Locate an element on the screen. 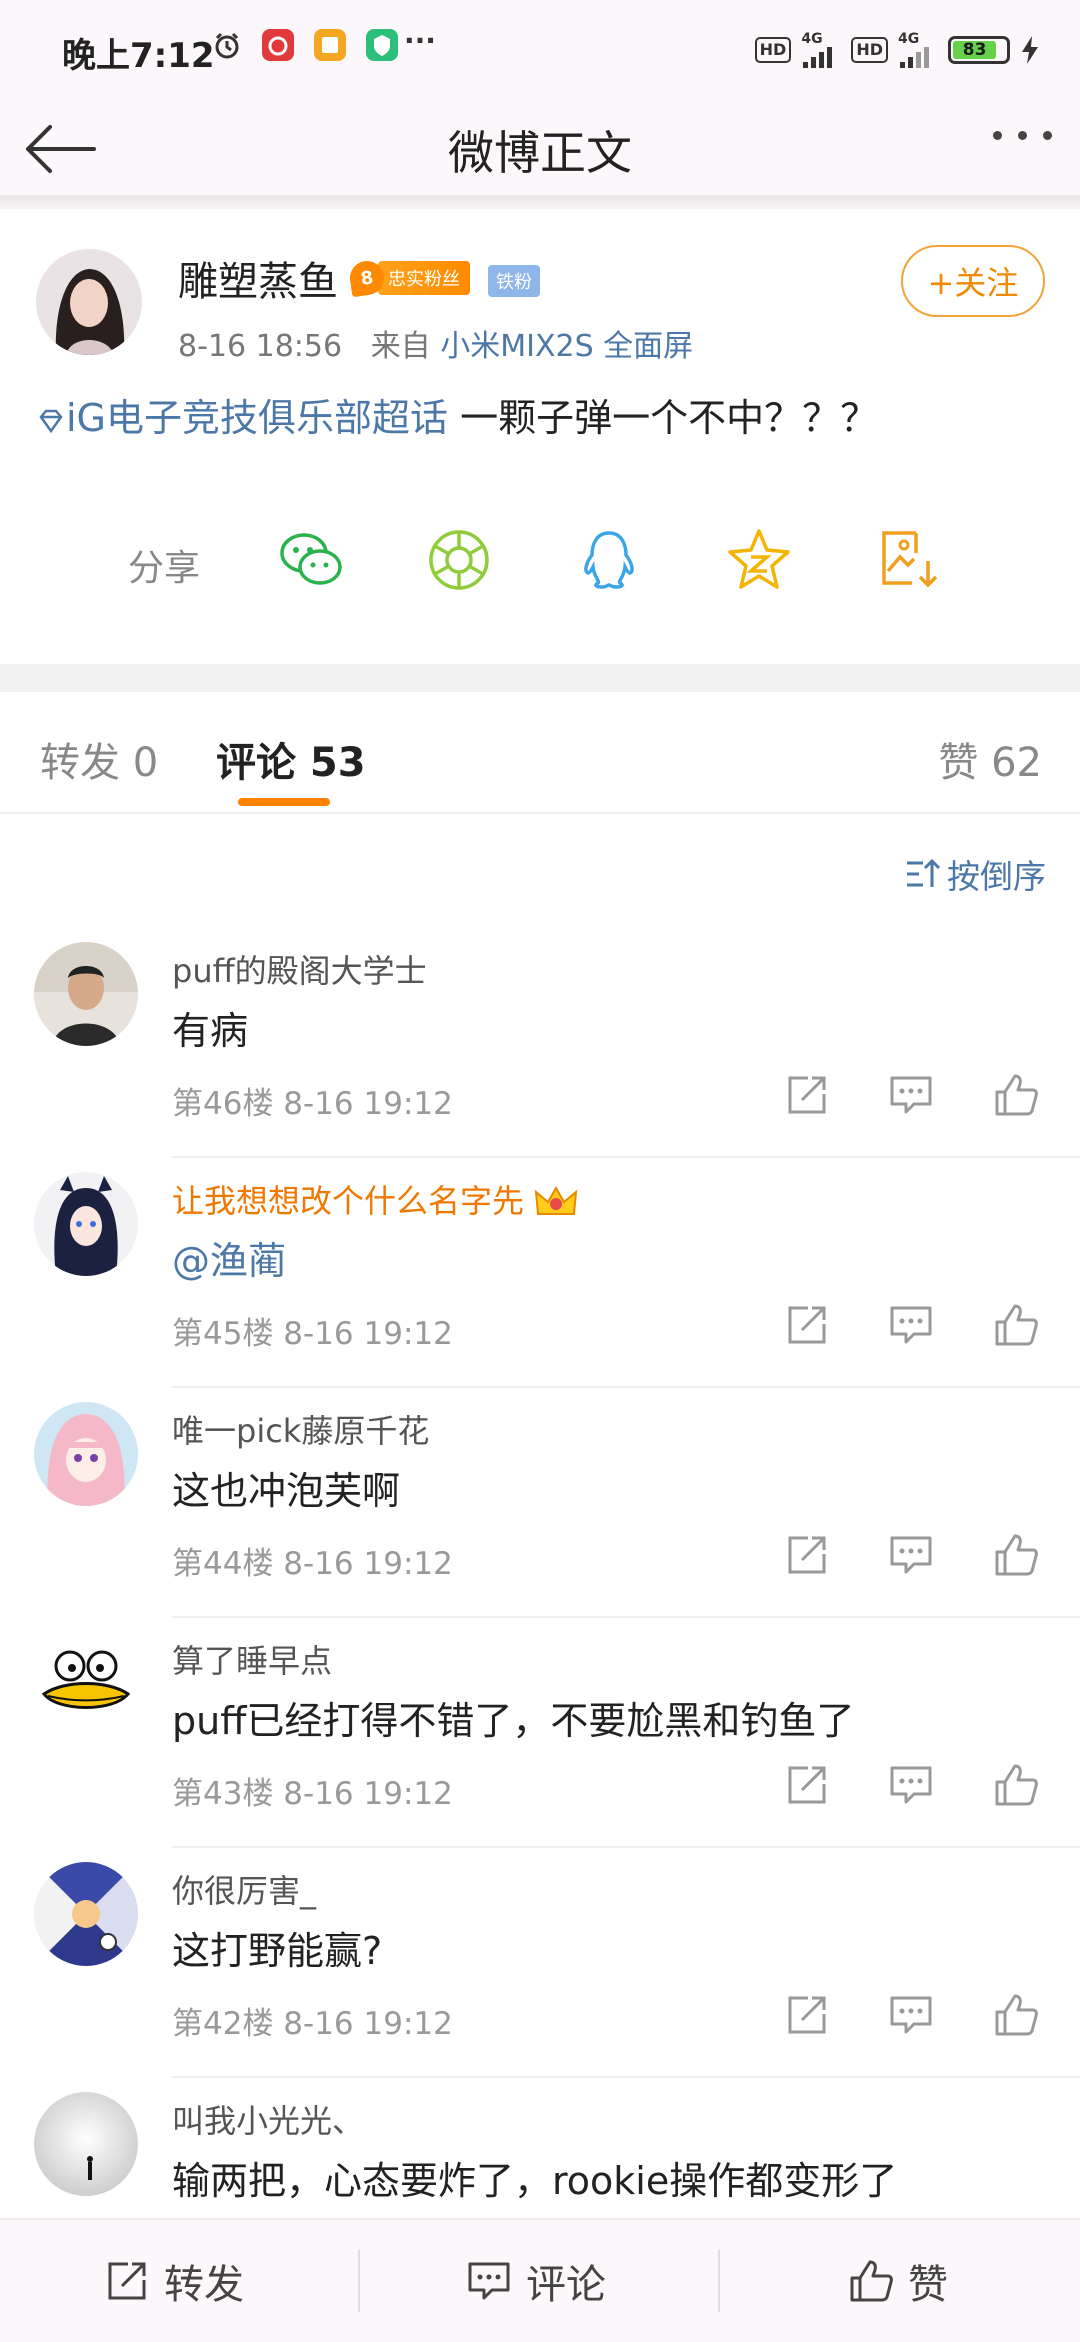 The image size is (1080, 2342). status-right: HD 4G HD 4G 83 is located at coordinates (897, 50).